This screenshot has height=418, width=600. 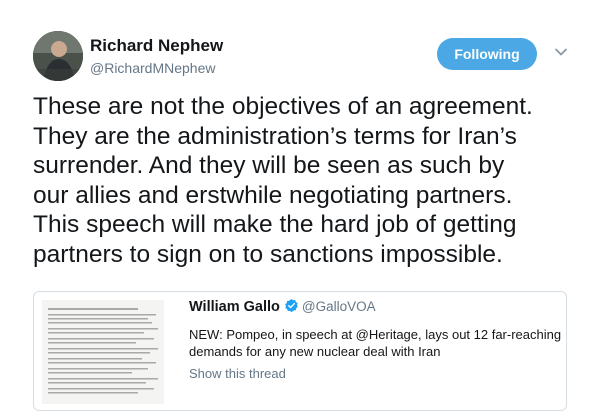 I want to click on quoted-author-name: William Gallo, so click(x=234, y=307).